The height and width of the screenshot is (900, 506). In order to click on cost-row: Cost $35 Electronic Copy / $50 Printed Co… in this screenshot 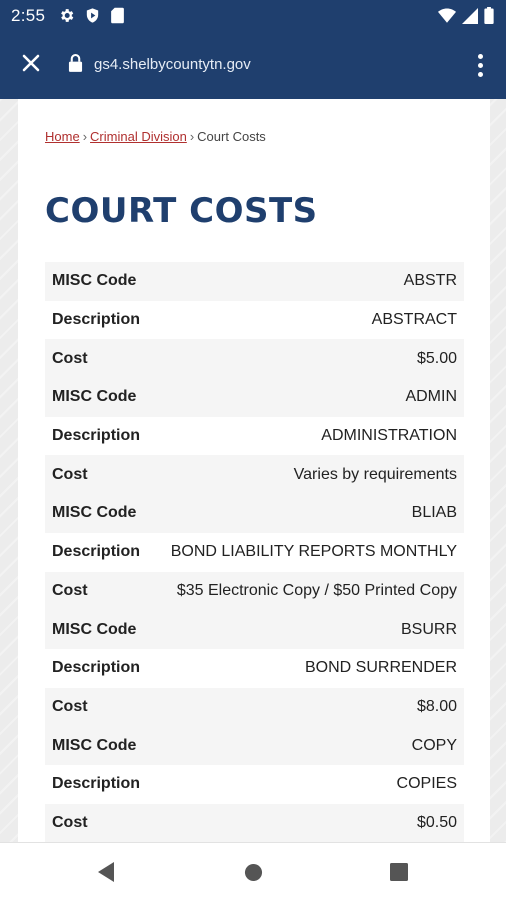, I will do `click(254, 591)`.